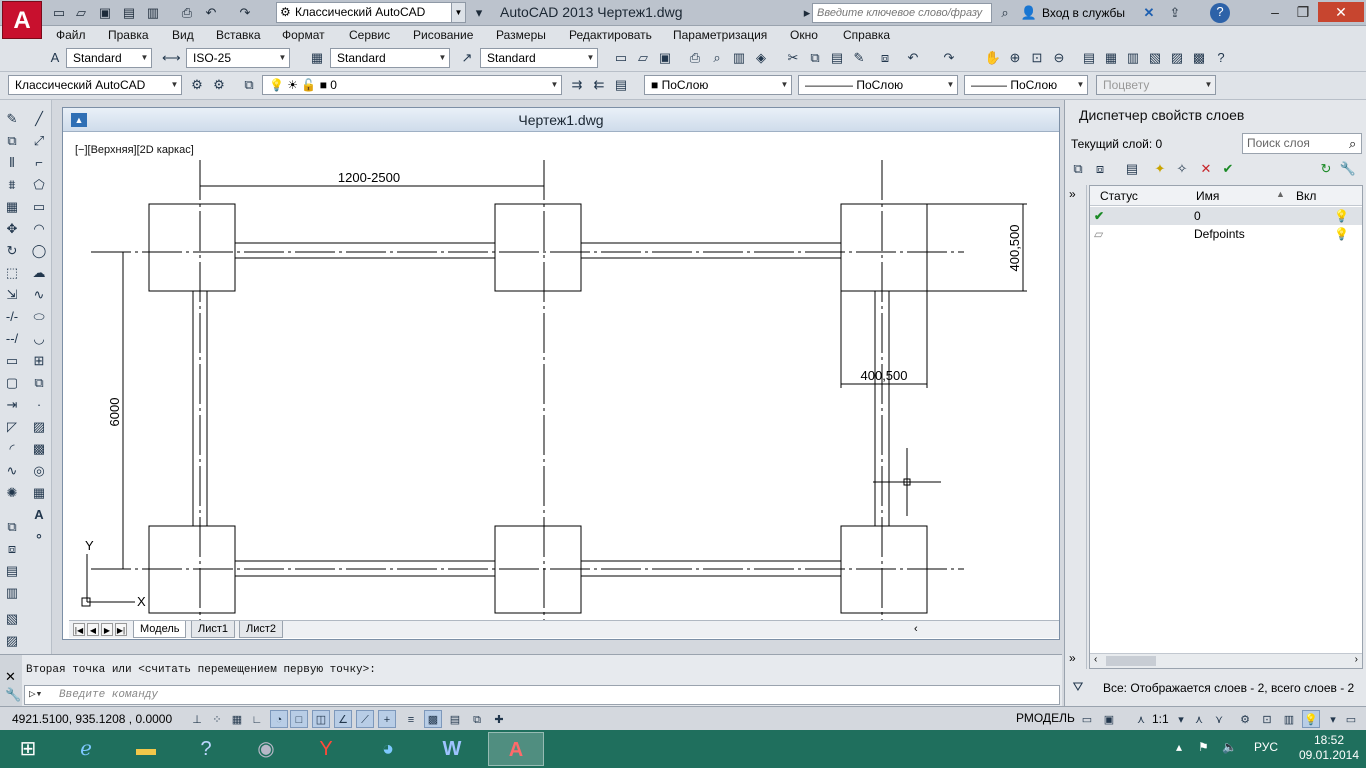 The image size is (1366, 768). Describe the element at coordinates (1351, 719) in the screenshot. I see `clean-screen-button: ▭` at that location.